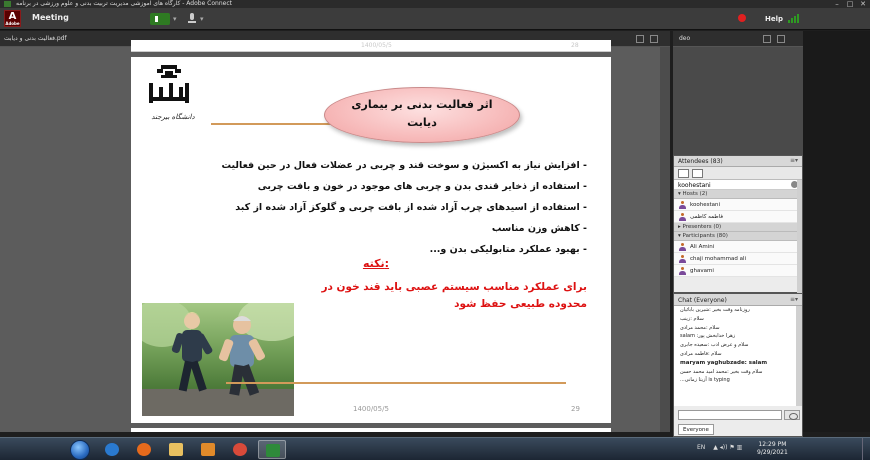  I want to click on tray-icons: ▲ ◂)) ⚑ ▥, so click(727, 447).